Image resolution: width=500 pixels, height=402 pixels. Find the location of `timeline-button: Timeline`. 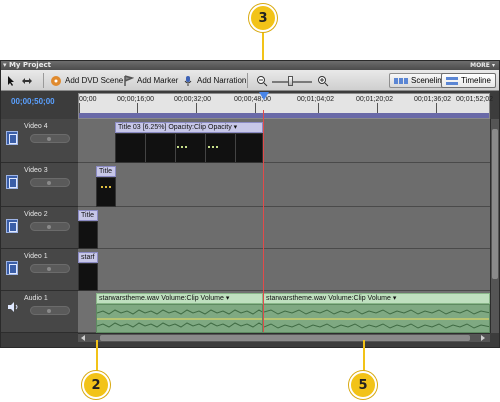

timeline-button: Timeline is located at coordinates (468, 80).